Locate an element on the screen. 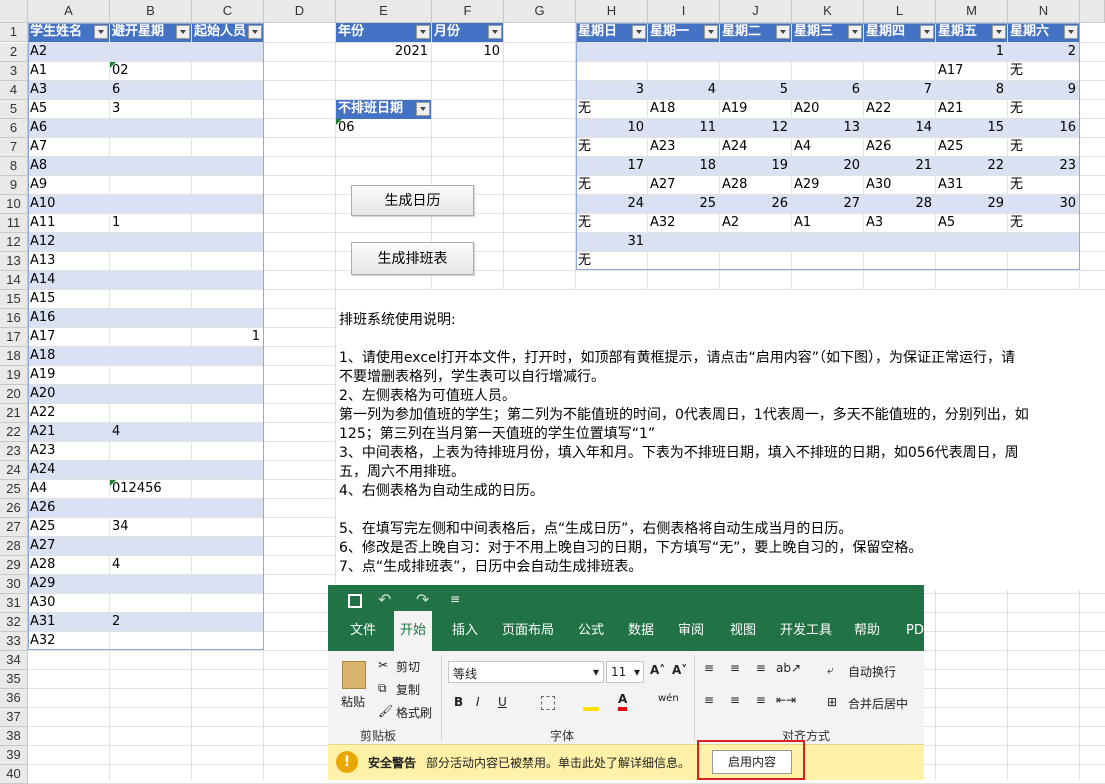  student-cell: A13 is located at coordinates (68, 261).